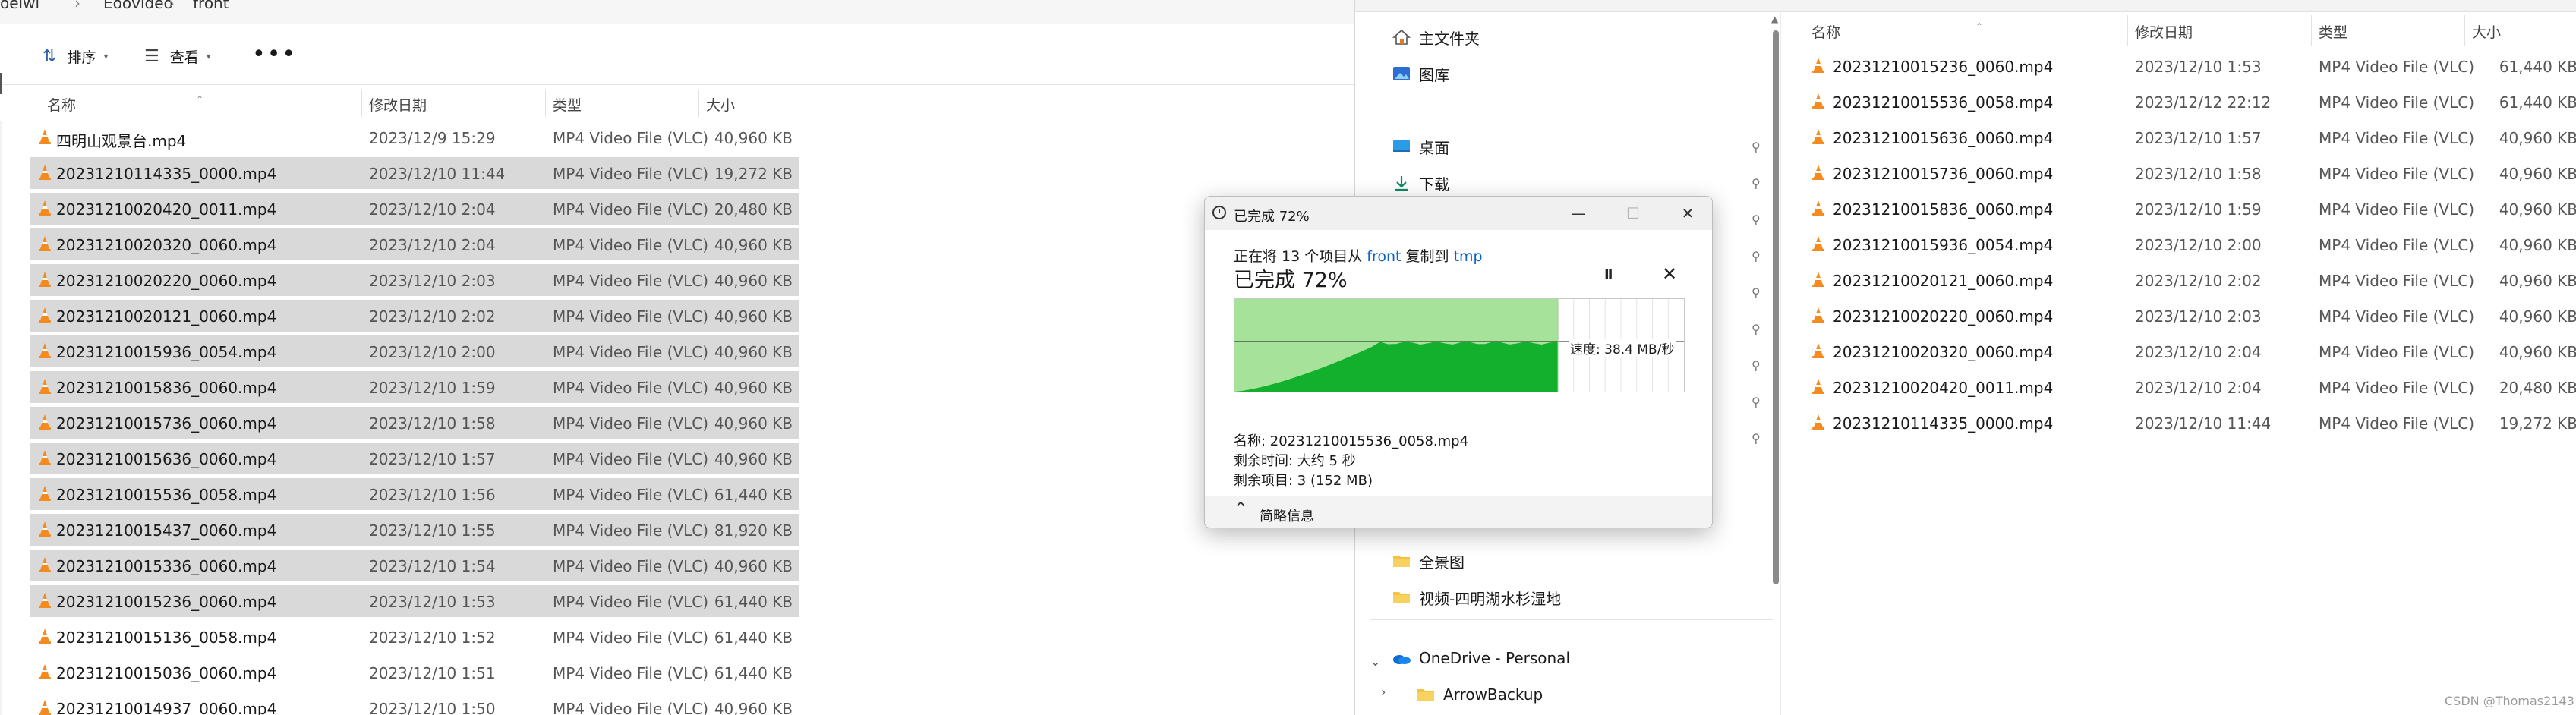 The width and height of the screenshot is (2576, 715). What do you see at coordinates (1420, 183) in the screenshot?
I see `nav-item-downloads: 下载` at bounding box center [1420, 183].